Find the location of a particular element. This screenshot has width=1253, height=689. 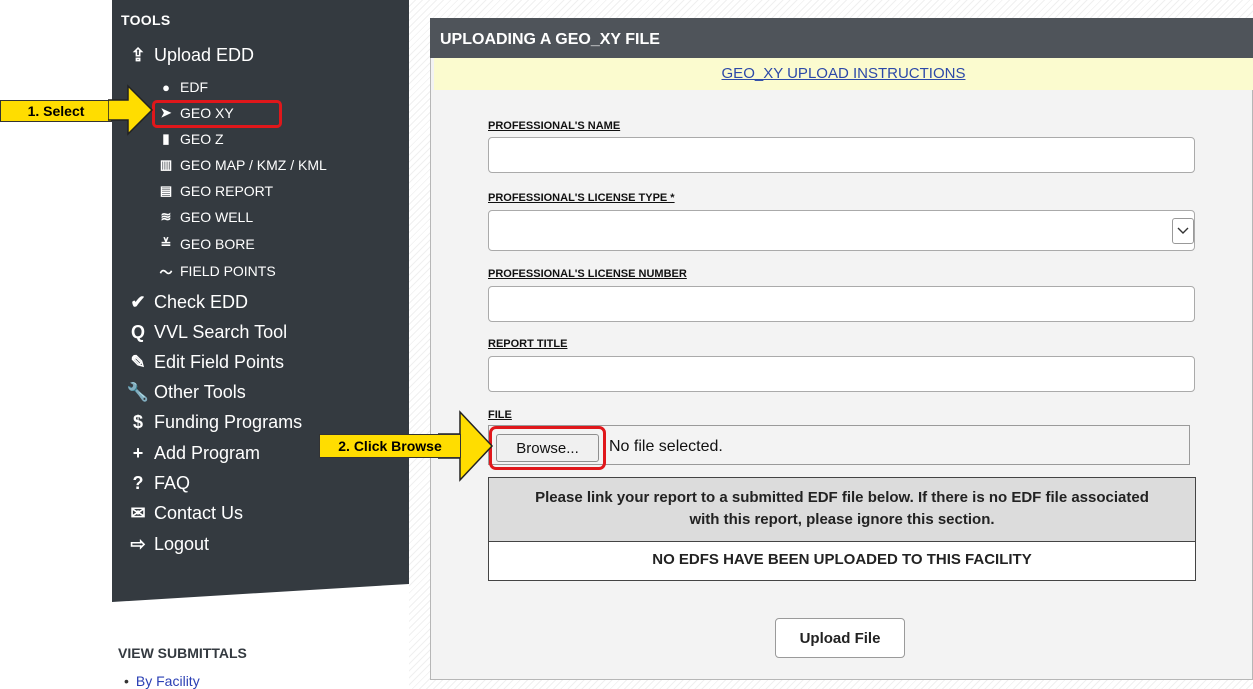

sidebar-item-add-program: + Add Program is located at coordinates (193, 453).